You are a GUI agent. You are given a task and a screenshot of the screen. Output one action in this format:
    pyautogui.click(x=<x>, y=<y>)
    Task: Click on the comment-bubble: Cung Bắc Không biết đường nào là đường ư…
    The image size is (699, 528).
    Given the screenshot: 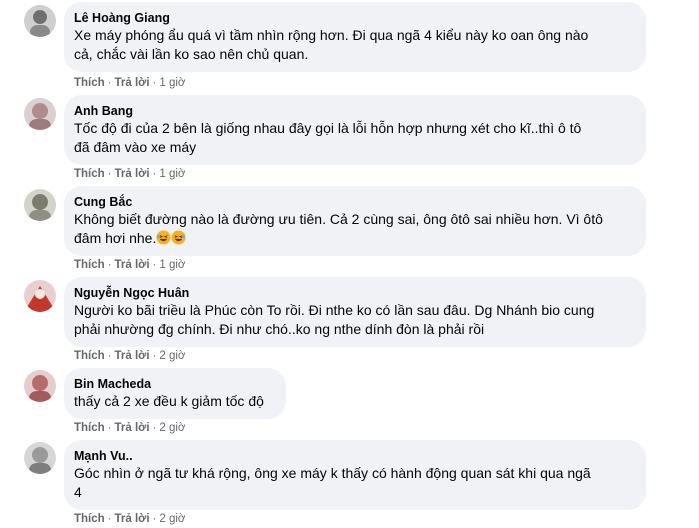 What is the action you would take?
    pyautogui.click(x=355, y=221)
    